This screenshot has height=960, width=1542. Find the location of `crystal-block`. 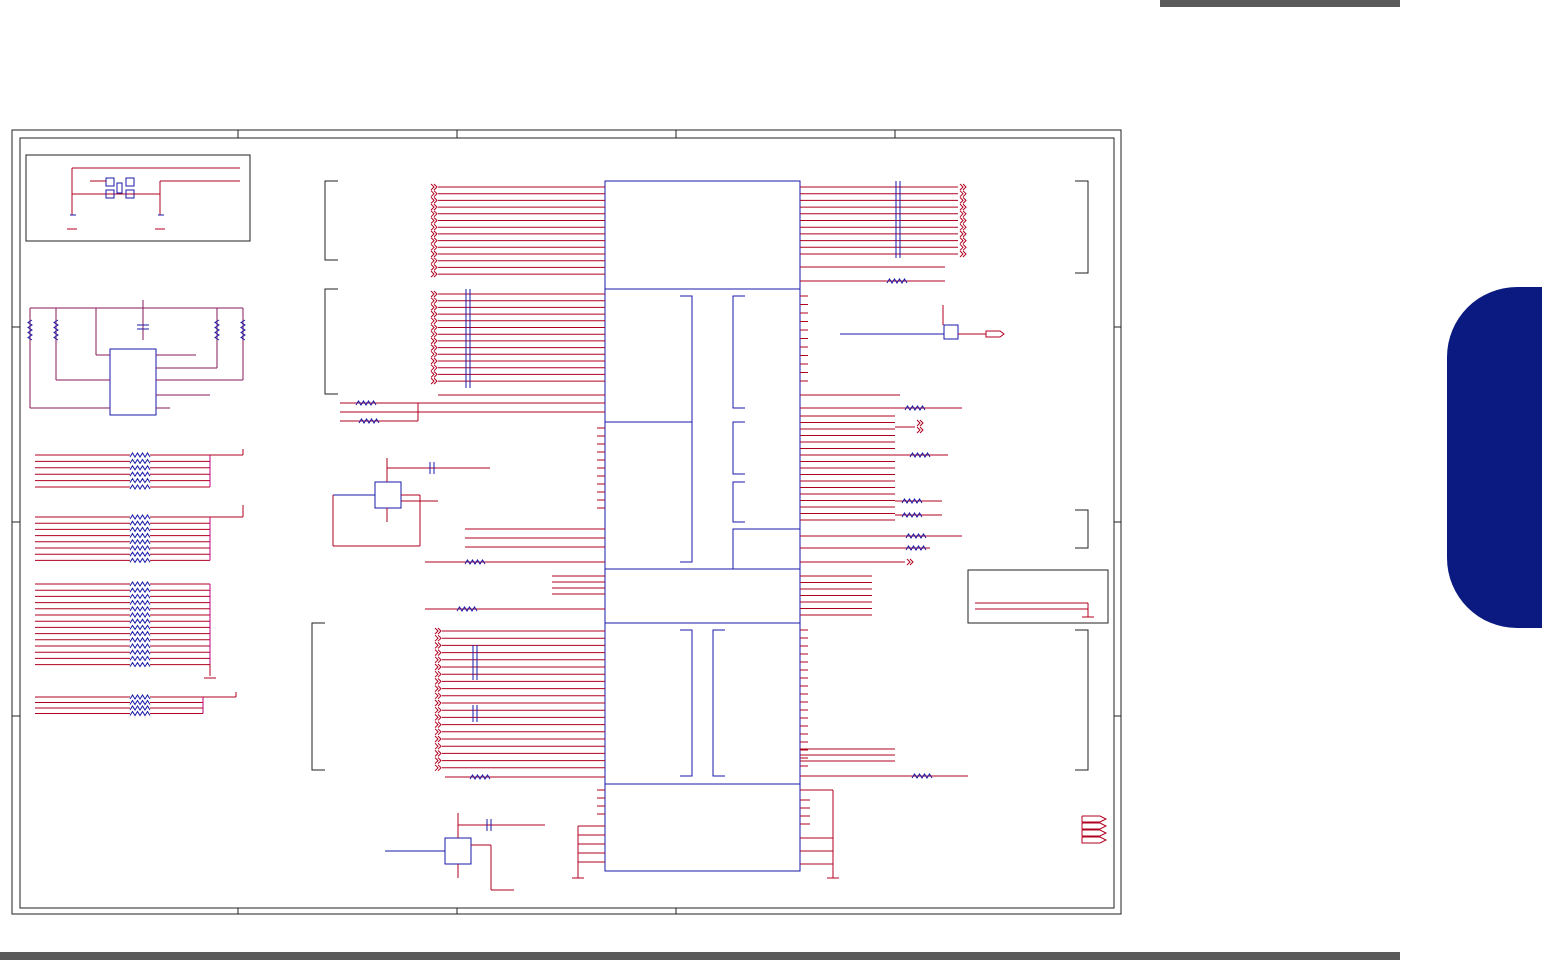

crystal-block is located at coordinates (138, 198).